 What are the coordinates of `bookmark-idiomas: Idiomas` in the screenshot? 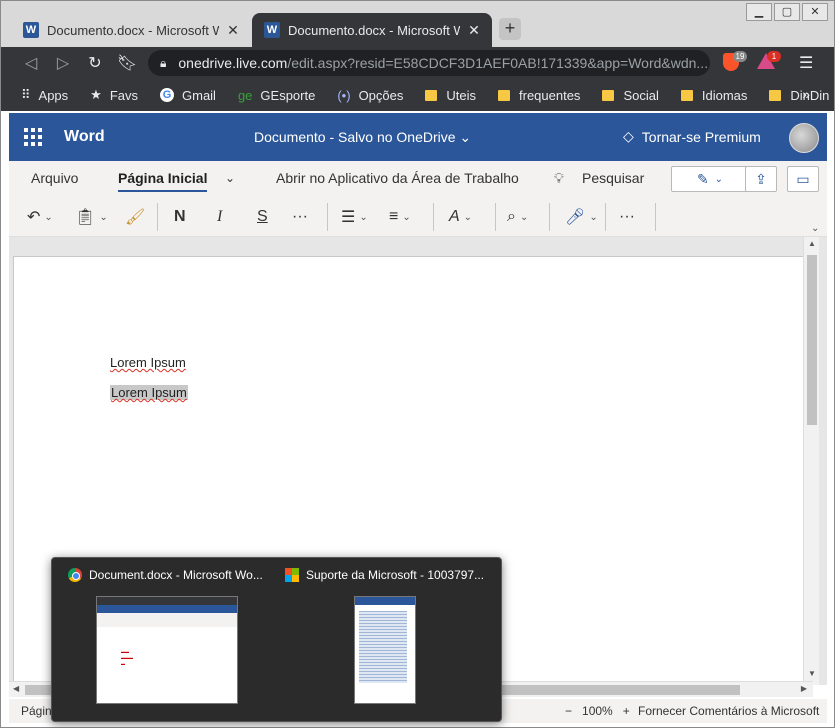 It's located at (713, 95).